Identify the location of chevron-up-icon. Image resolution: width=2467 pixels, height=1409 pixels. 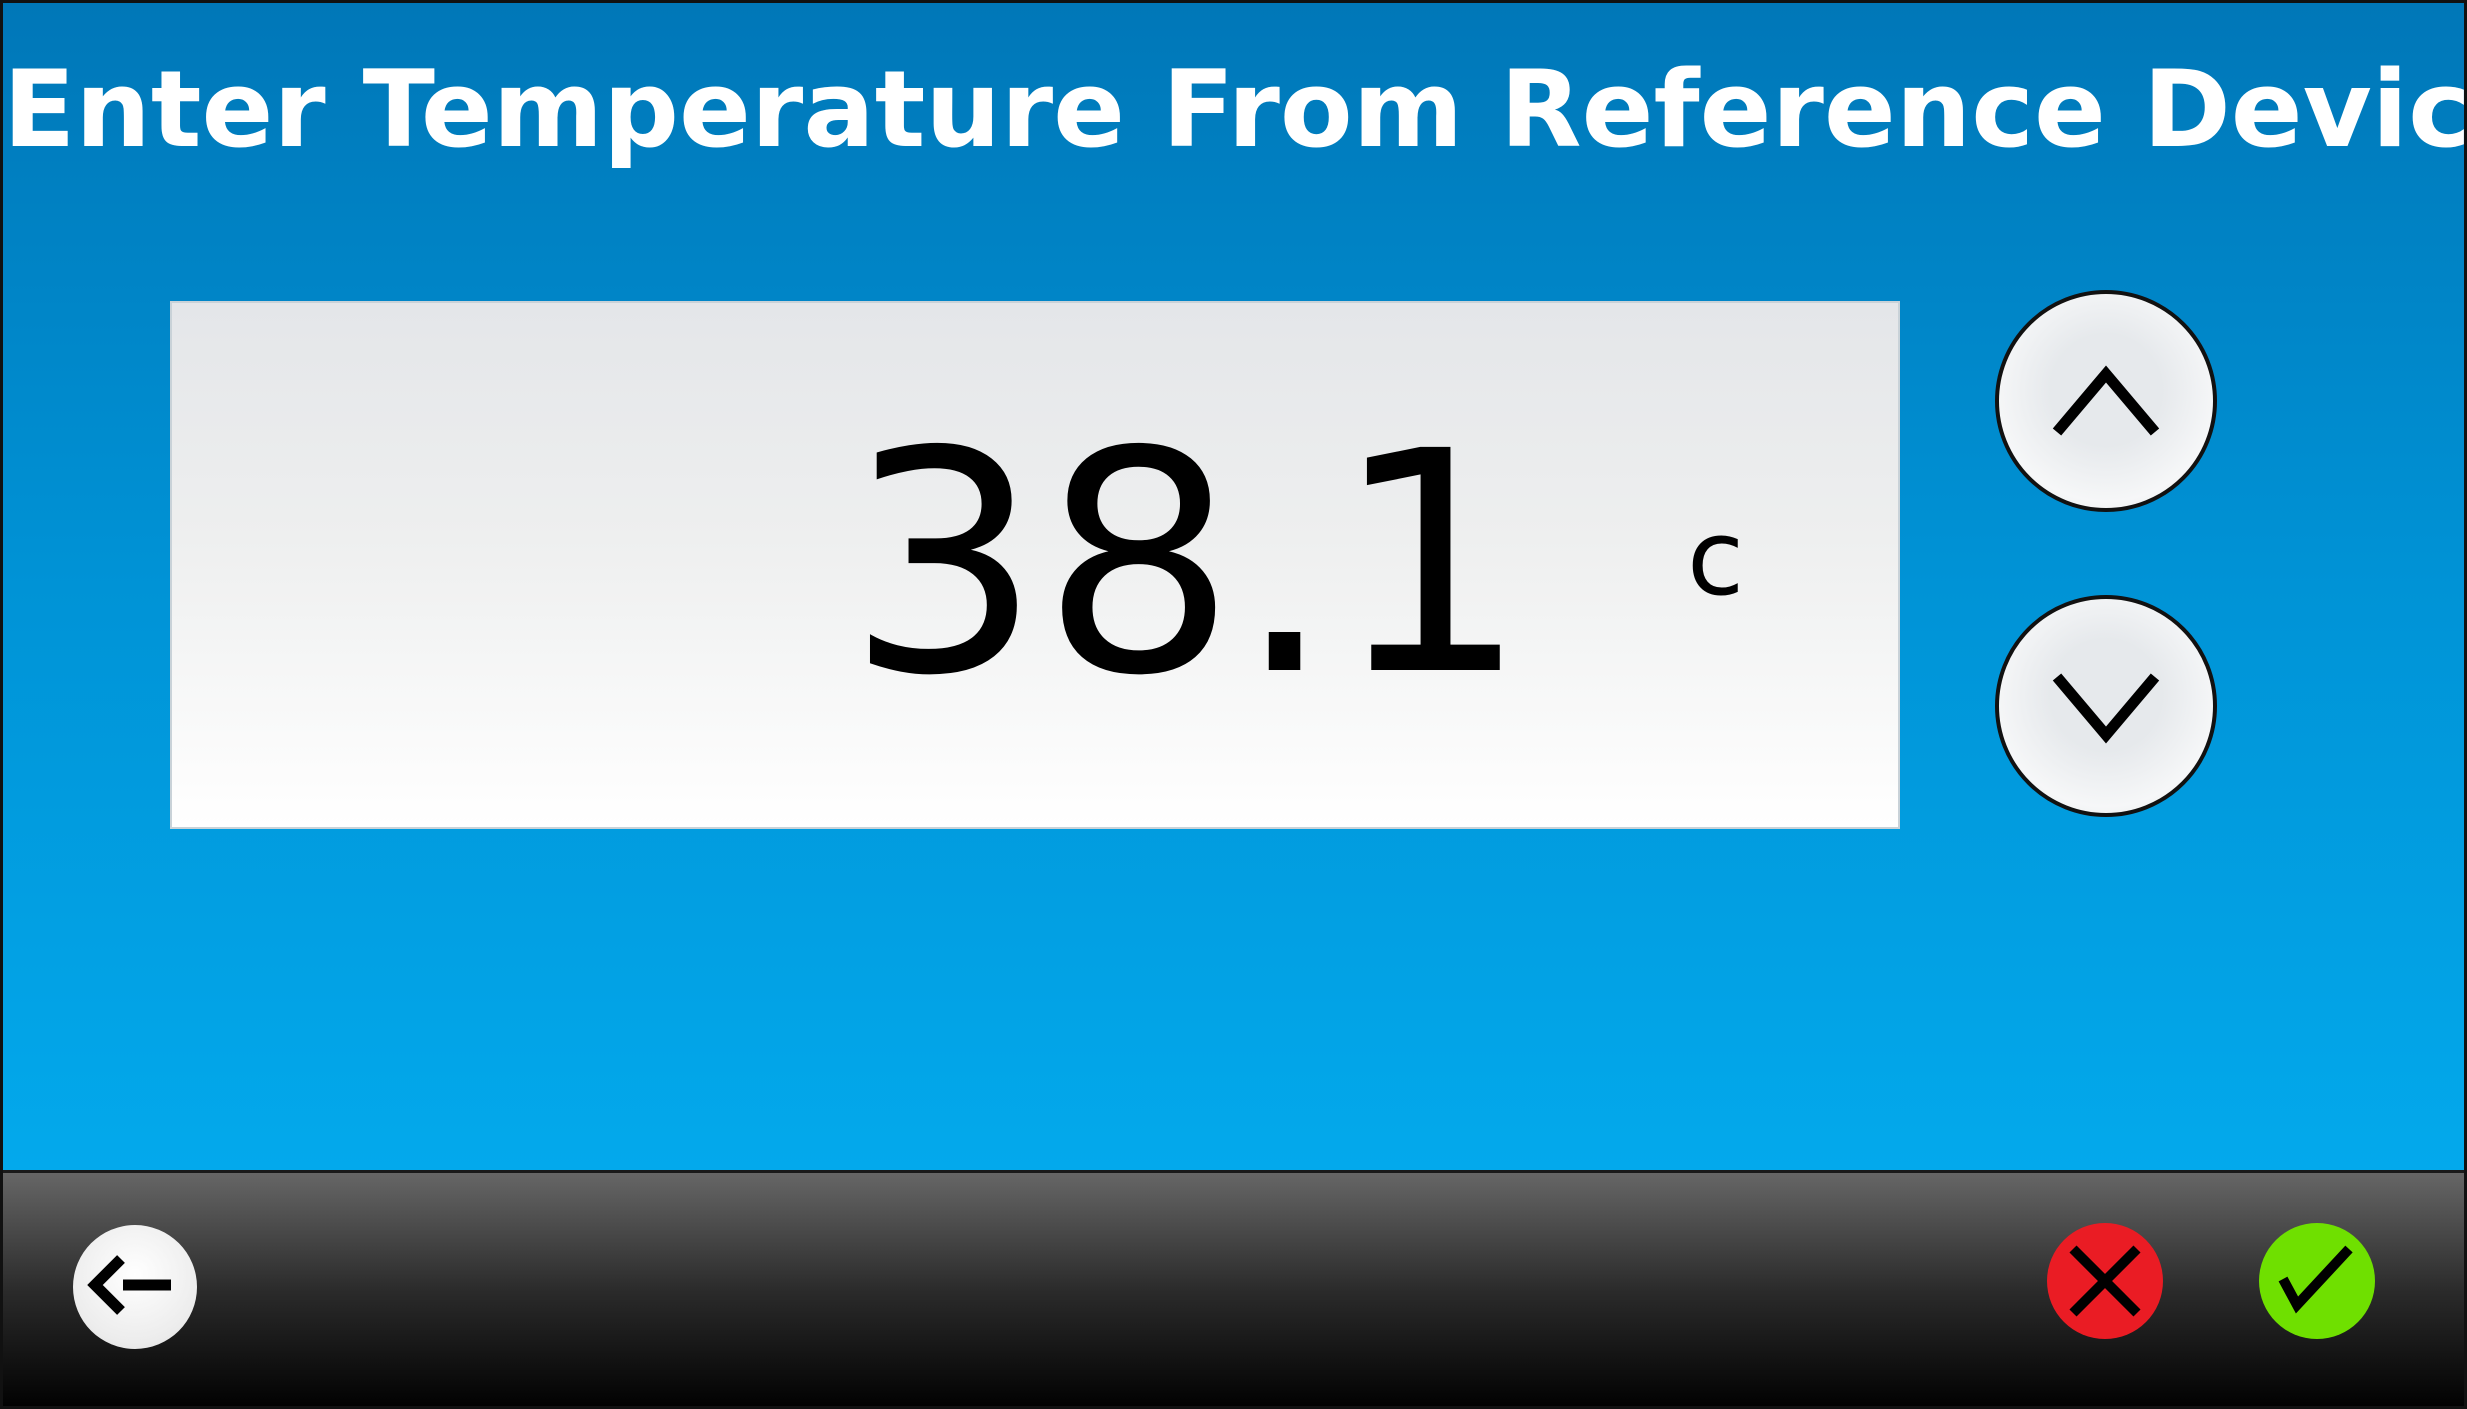
(2106, 400).